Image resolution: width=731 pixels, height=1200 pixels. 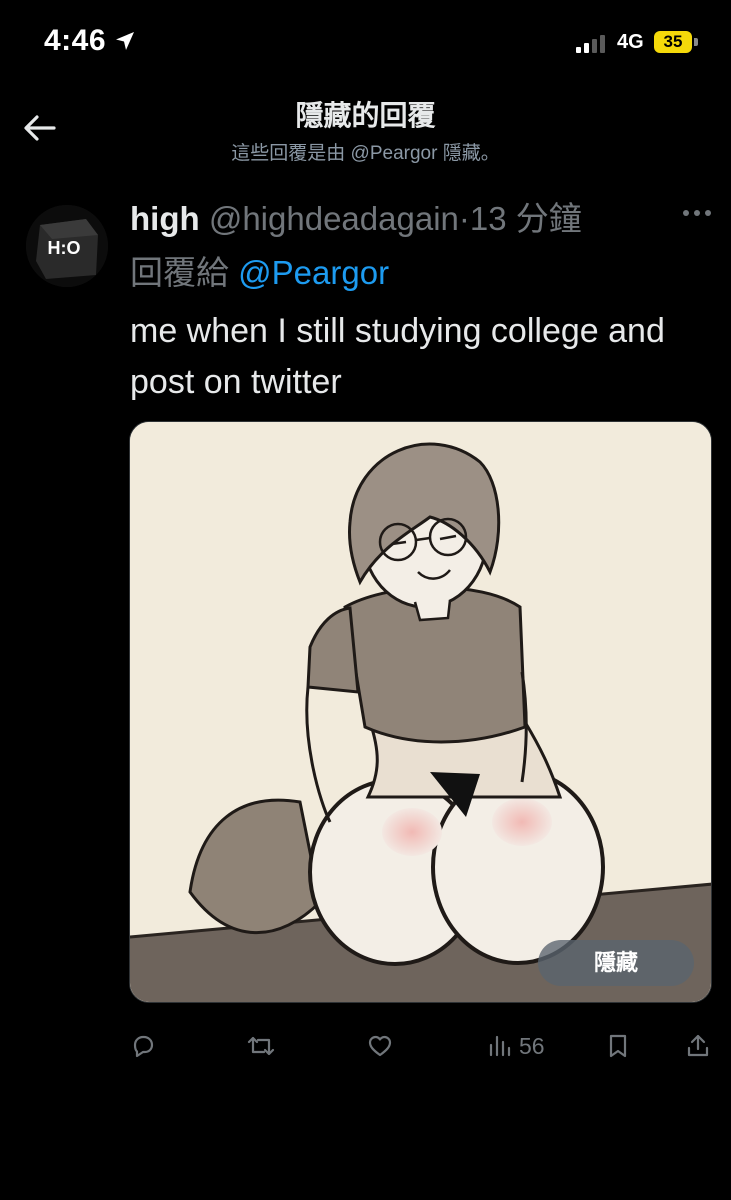 I want to click on reply-mention-link: @Peargor, so click(x=313, y=272).